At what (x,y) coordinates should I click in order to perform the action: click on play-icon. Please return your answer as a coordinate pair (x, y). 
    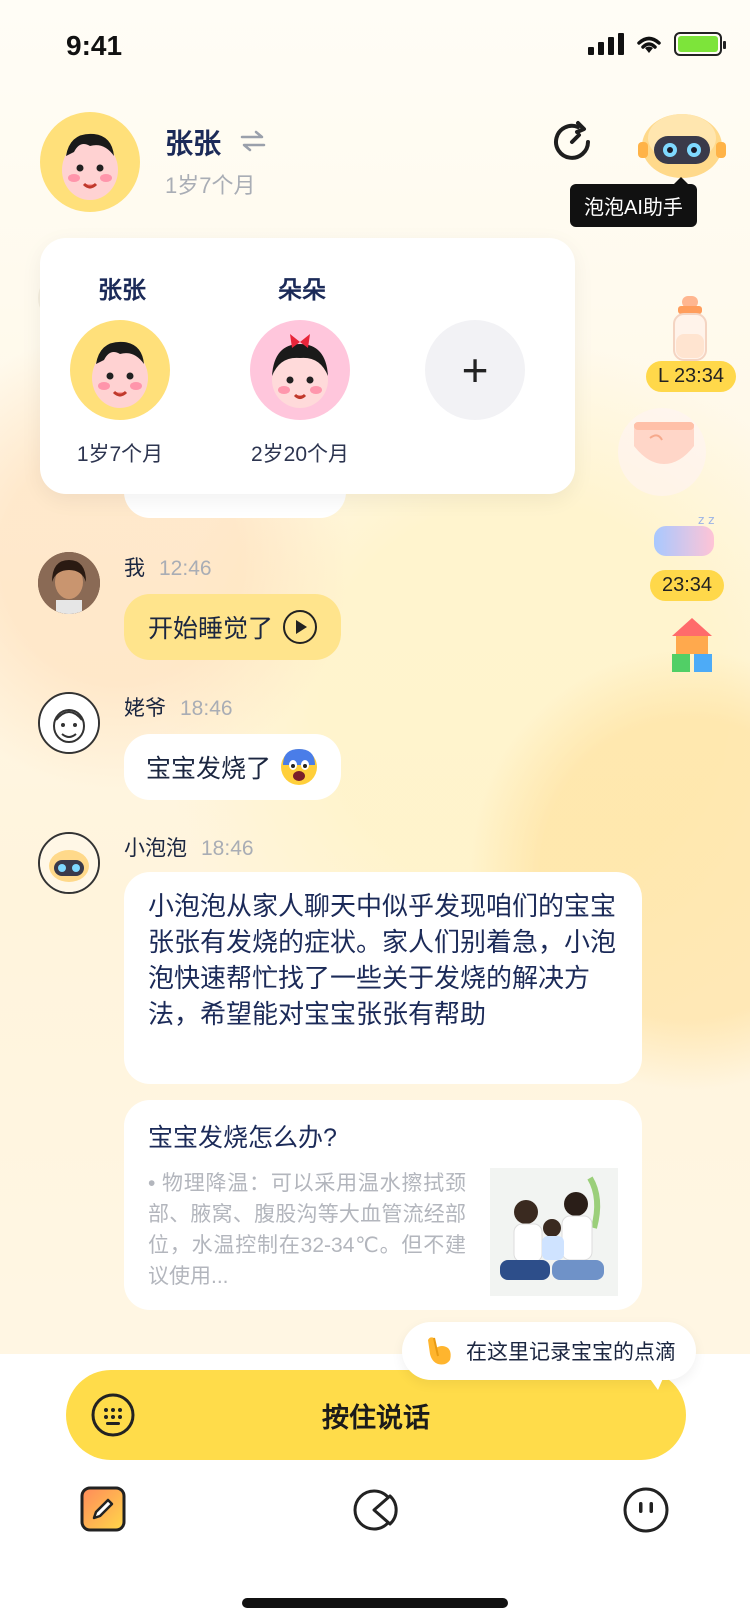
    Looking at the image, I should click on (300, 627).